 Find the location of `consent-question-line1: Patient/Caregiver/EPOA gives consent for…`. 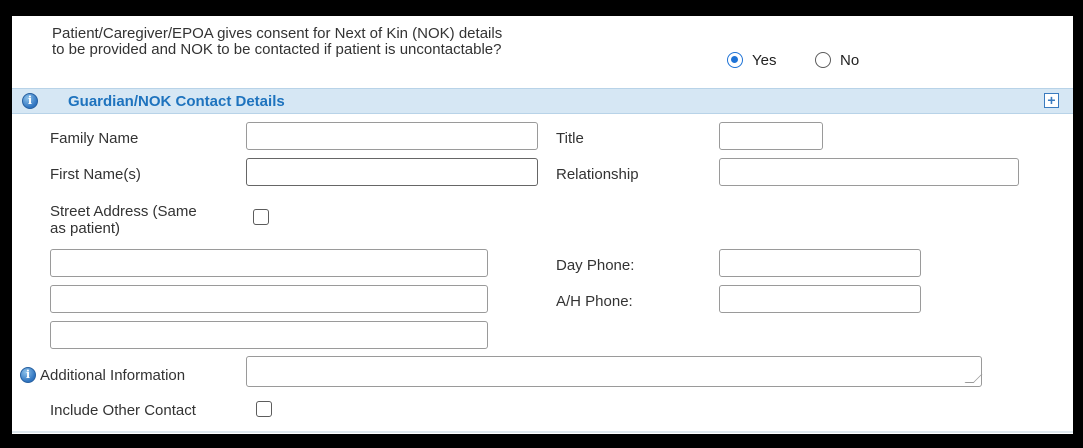

consent-question-line1: Patient/Caregiver/EPOA gives consent for… is located at coordinates (277, 33).